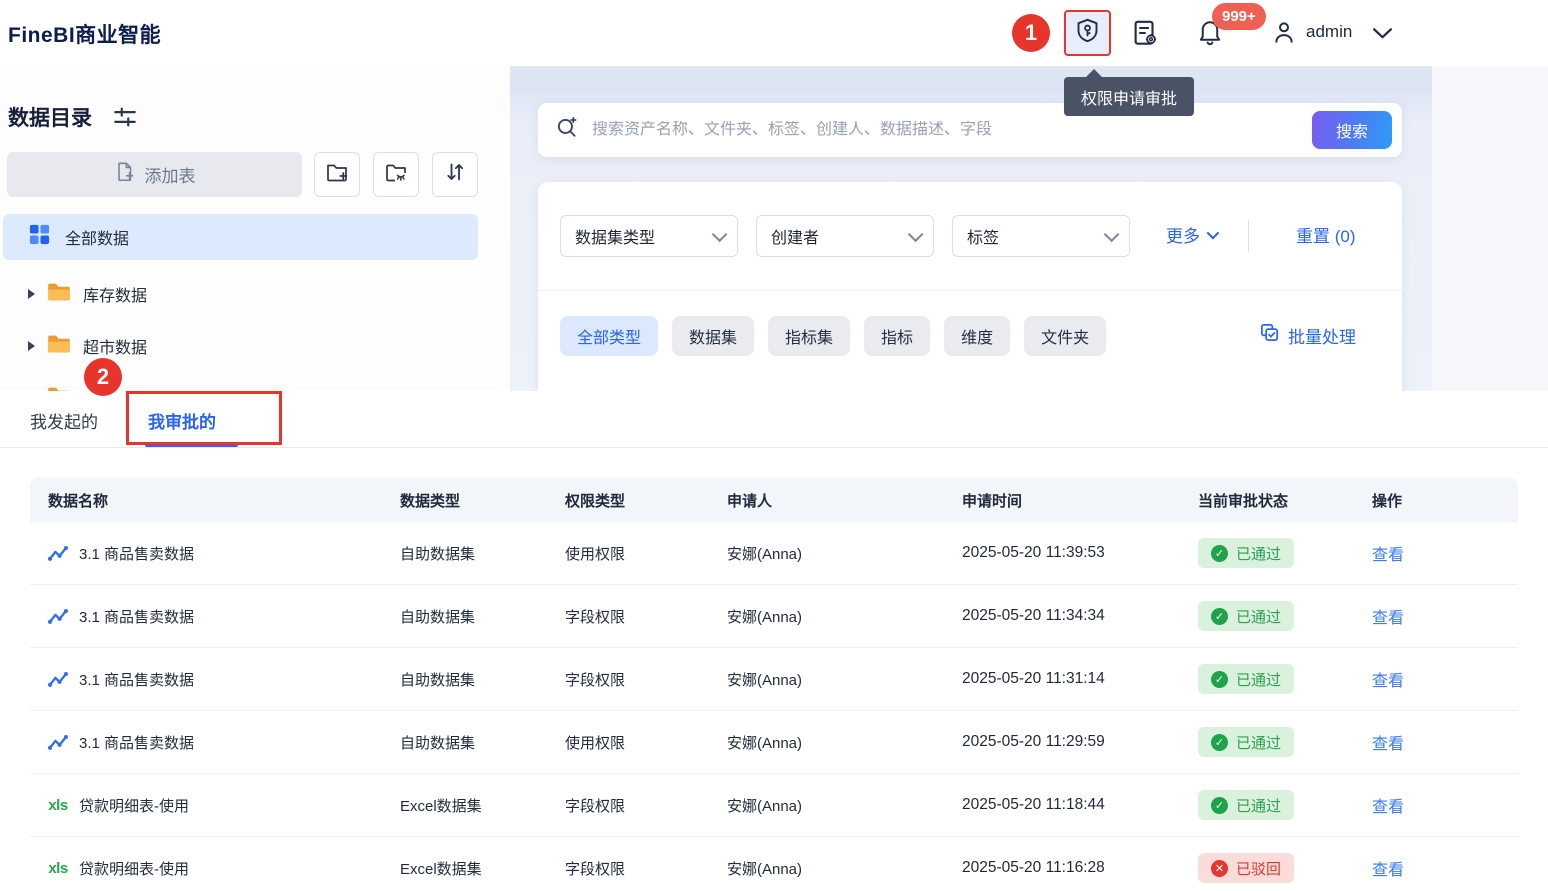  What do you see at coordinates (774, 500) in the screenshot?
I see `table-header-row: 数据名称 数据类型 权限类型 申请人 申请时间 当前审批状态 操作` at bounding box center [774, 500].